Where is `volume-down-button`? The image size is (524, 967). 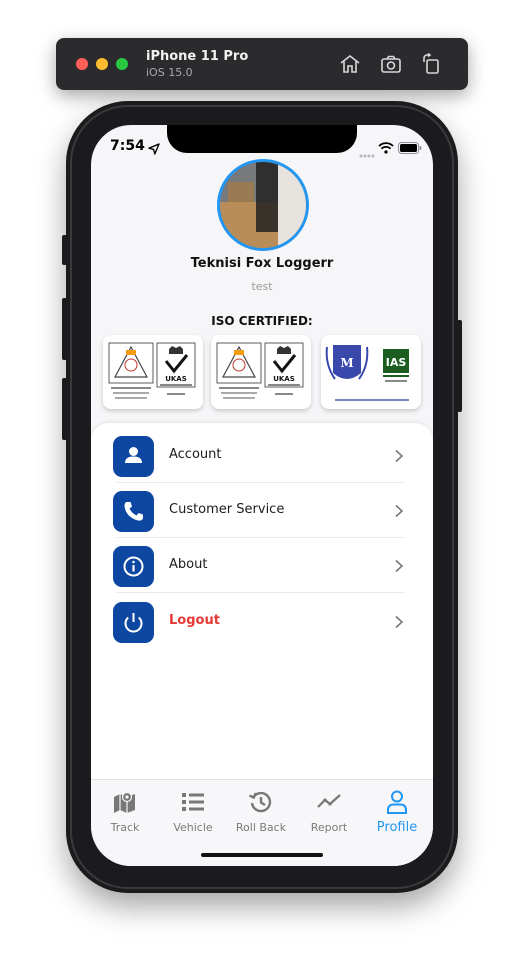
volume-down-button is located at coordinates (64, 409).